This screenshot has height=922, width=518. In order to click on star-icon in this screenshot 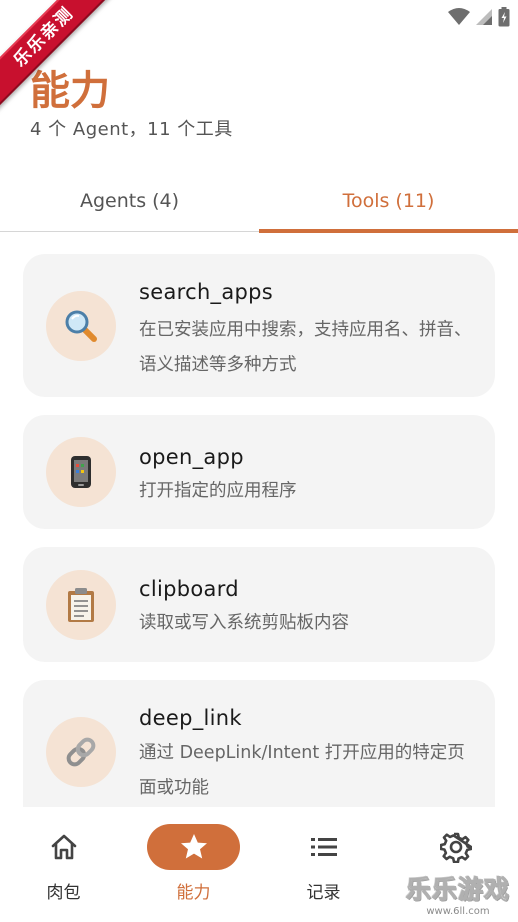, I will do `click(193, 846)`.